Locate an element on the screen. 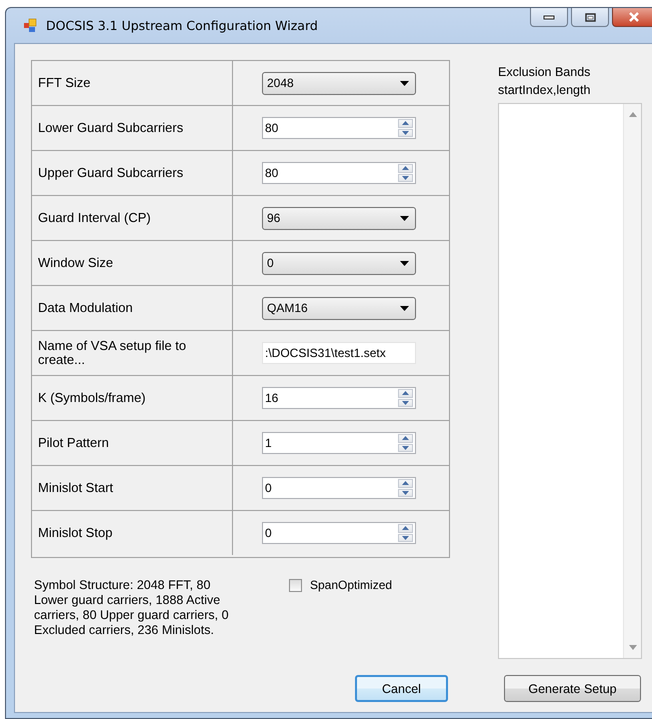 The width and height of the screenshot is (652, 719). minimize-button is located at coordinates (549, 17).